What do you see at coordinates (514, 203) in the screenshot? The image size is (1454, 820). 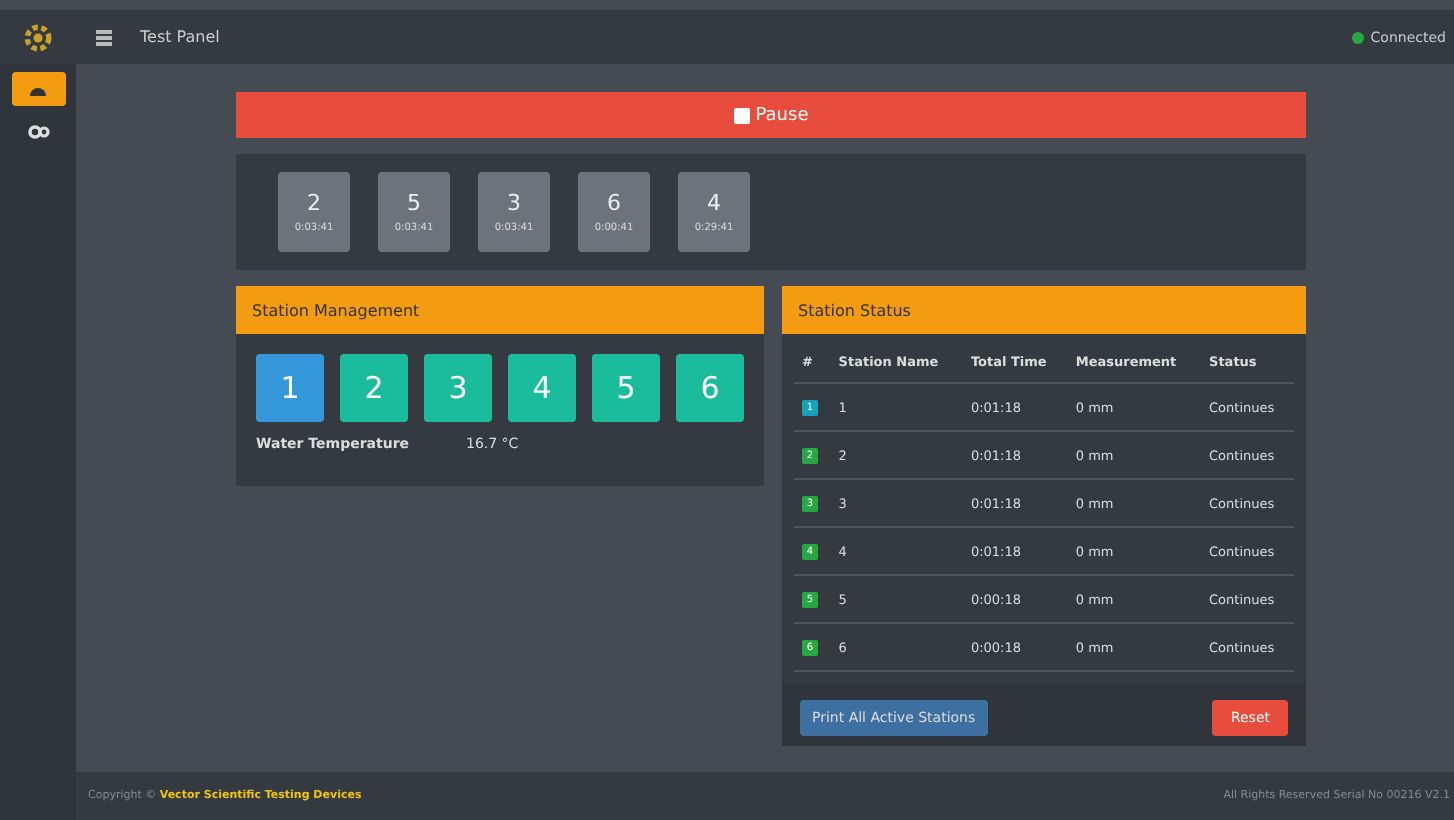 I see `timer-number: 3` at bounding box center [514, 203].